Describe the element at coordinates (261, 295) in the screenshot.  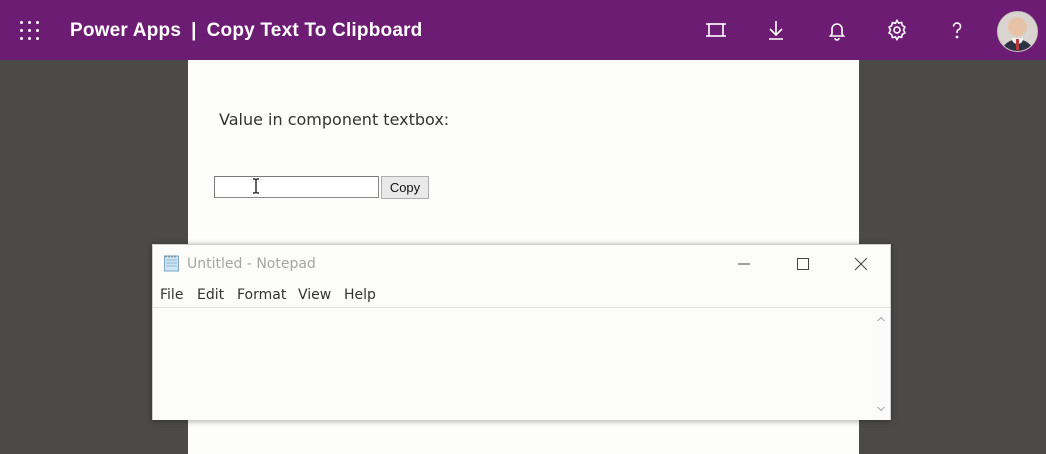
I see `menu-format: Format` at that location.